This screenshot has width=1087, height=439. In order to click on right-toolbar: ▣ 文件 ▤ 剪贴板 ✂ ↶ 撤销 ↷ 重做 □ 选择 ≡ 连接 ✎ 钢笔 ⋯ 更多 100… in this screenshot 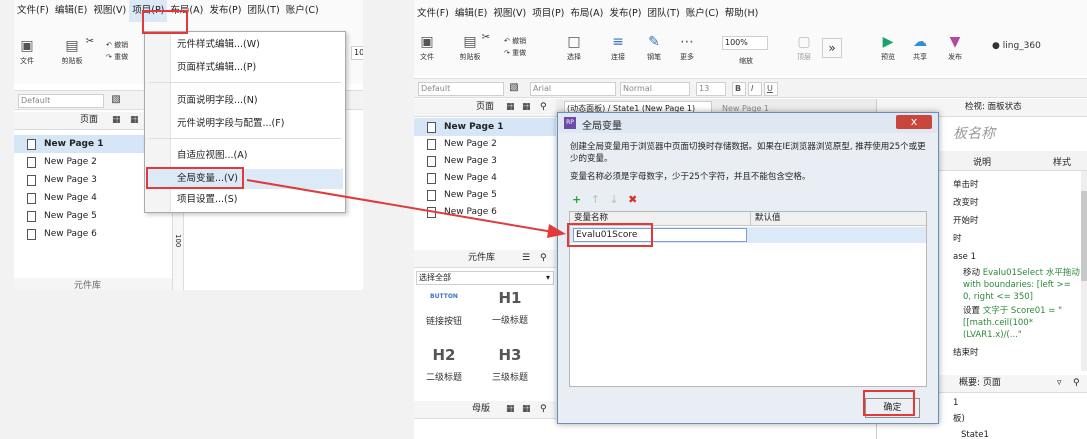, I will do `click(750, 52)`.